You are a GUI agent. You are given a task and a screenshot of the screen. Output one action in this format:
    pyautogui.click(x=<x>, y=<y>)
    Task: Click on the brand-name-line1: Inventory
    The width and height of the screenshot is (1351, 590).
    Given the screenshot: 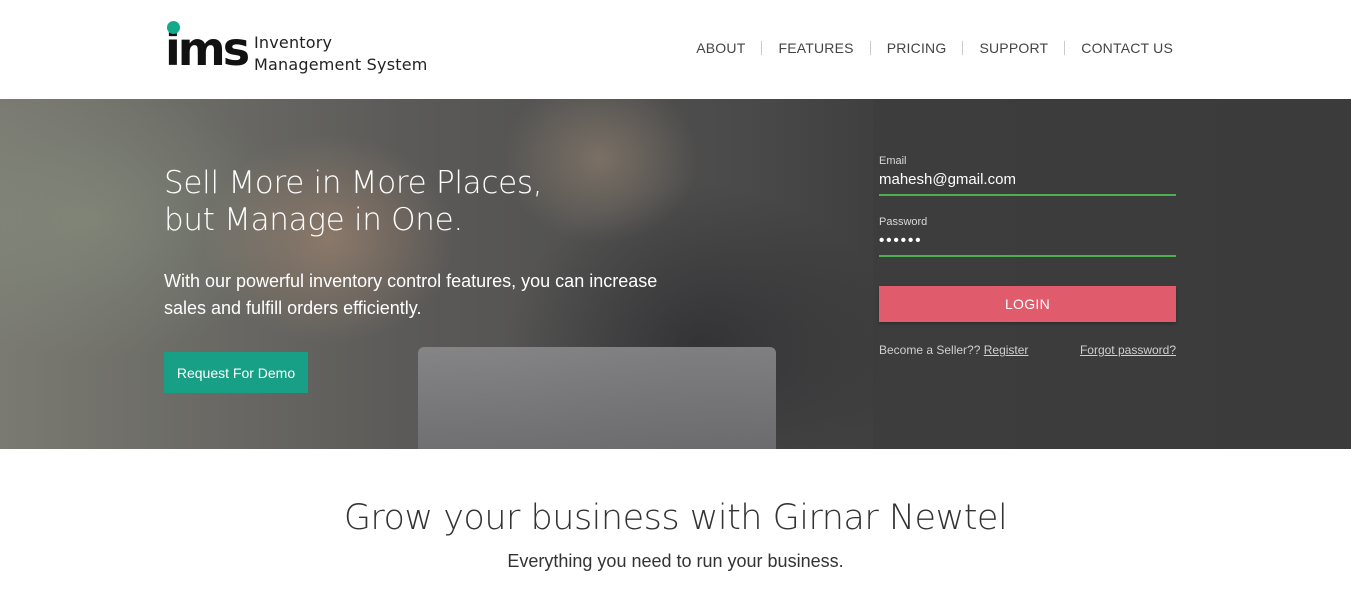 What is the action you would take?
    pyautogui.click(x=293, y=42)
    